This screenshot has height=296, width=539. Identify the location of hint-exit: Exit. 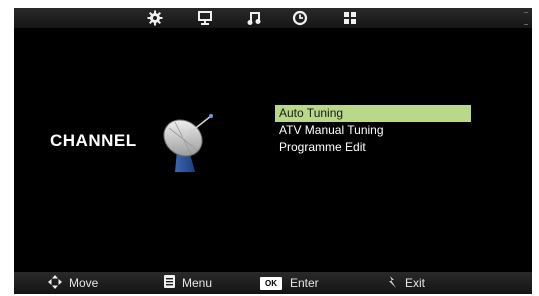
(406, 283).